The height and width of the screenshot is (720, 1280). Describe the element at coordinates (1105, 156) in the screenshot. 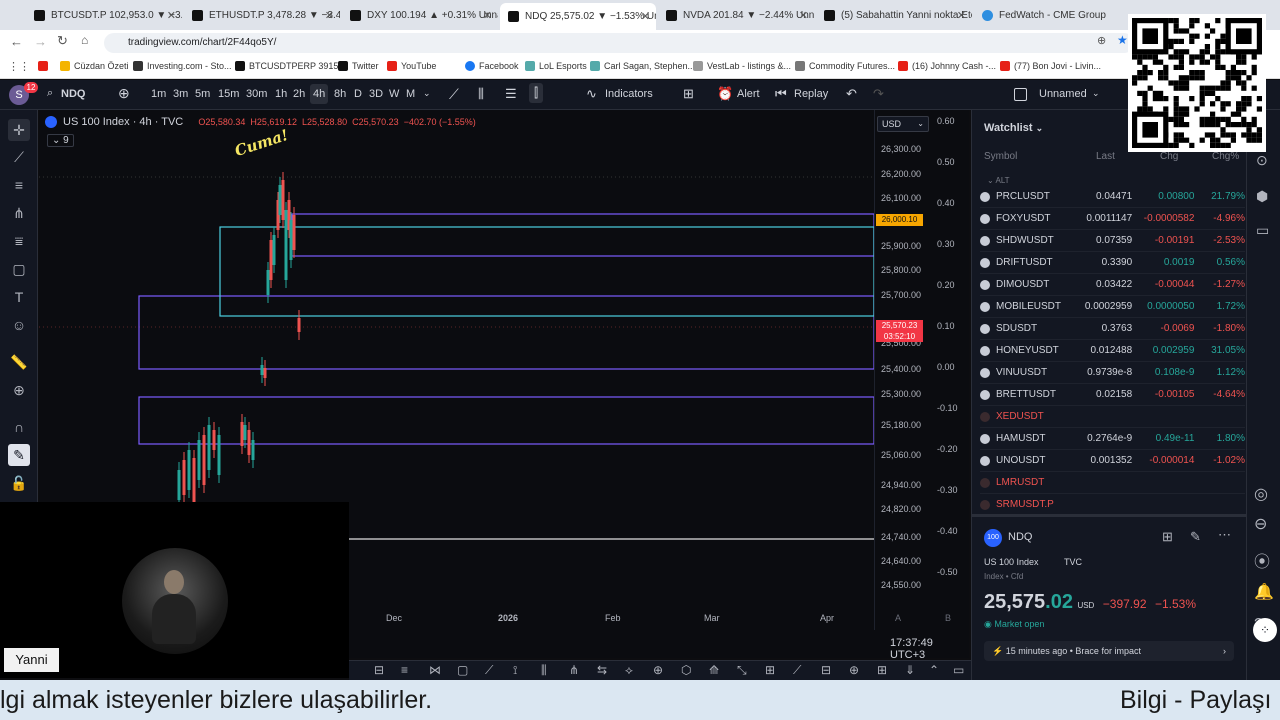

I see `col-last: Last` at that location.